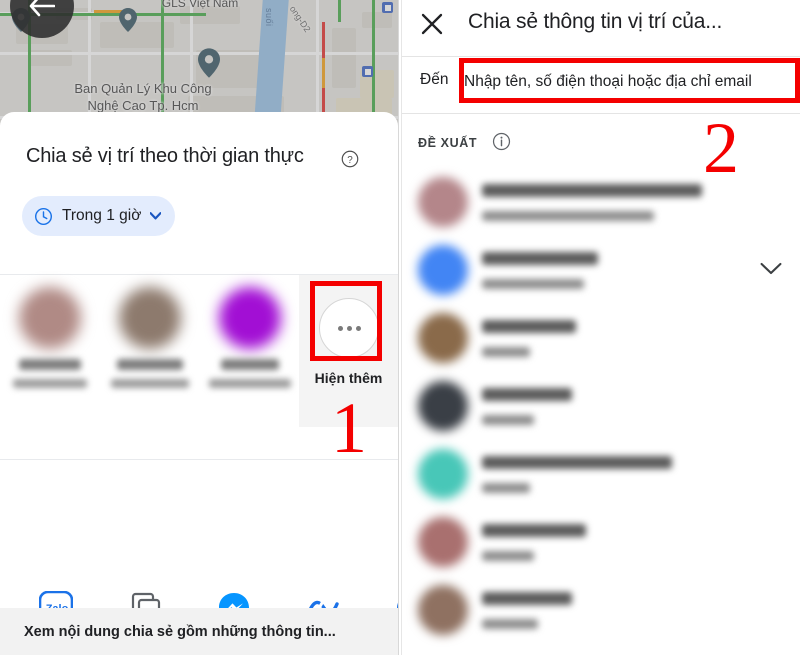 This screenshot has width=800, height=655. I want to click on close-button, so click(432, 26).